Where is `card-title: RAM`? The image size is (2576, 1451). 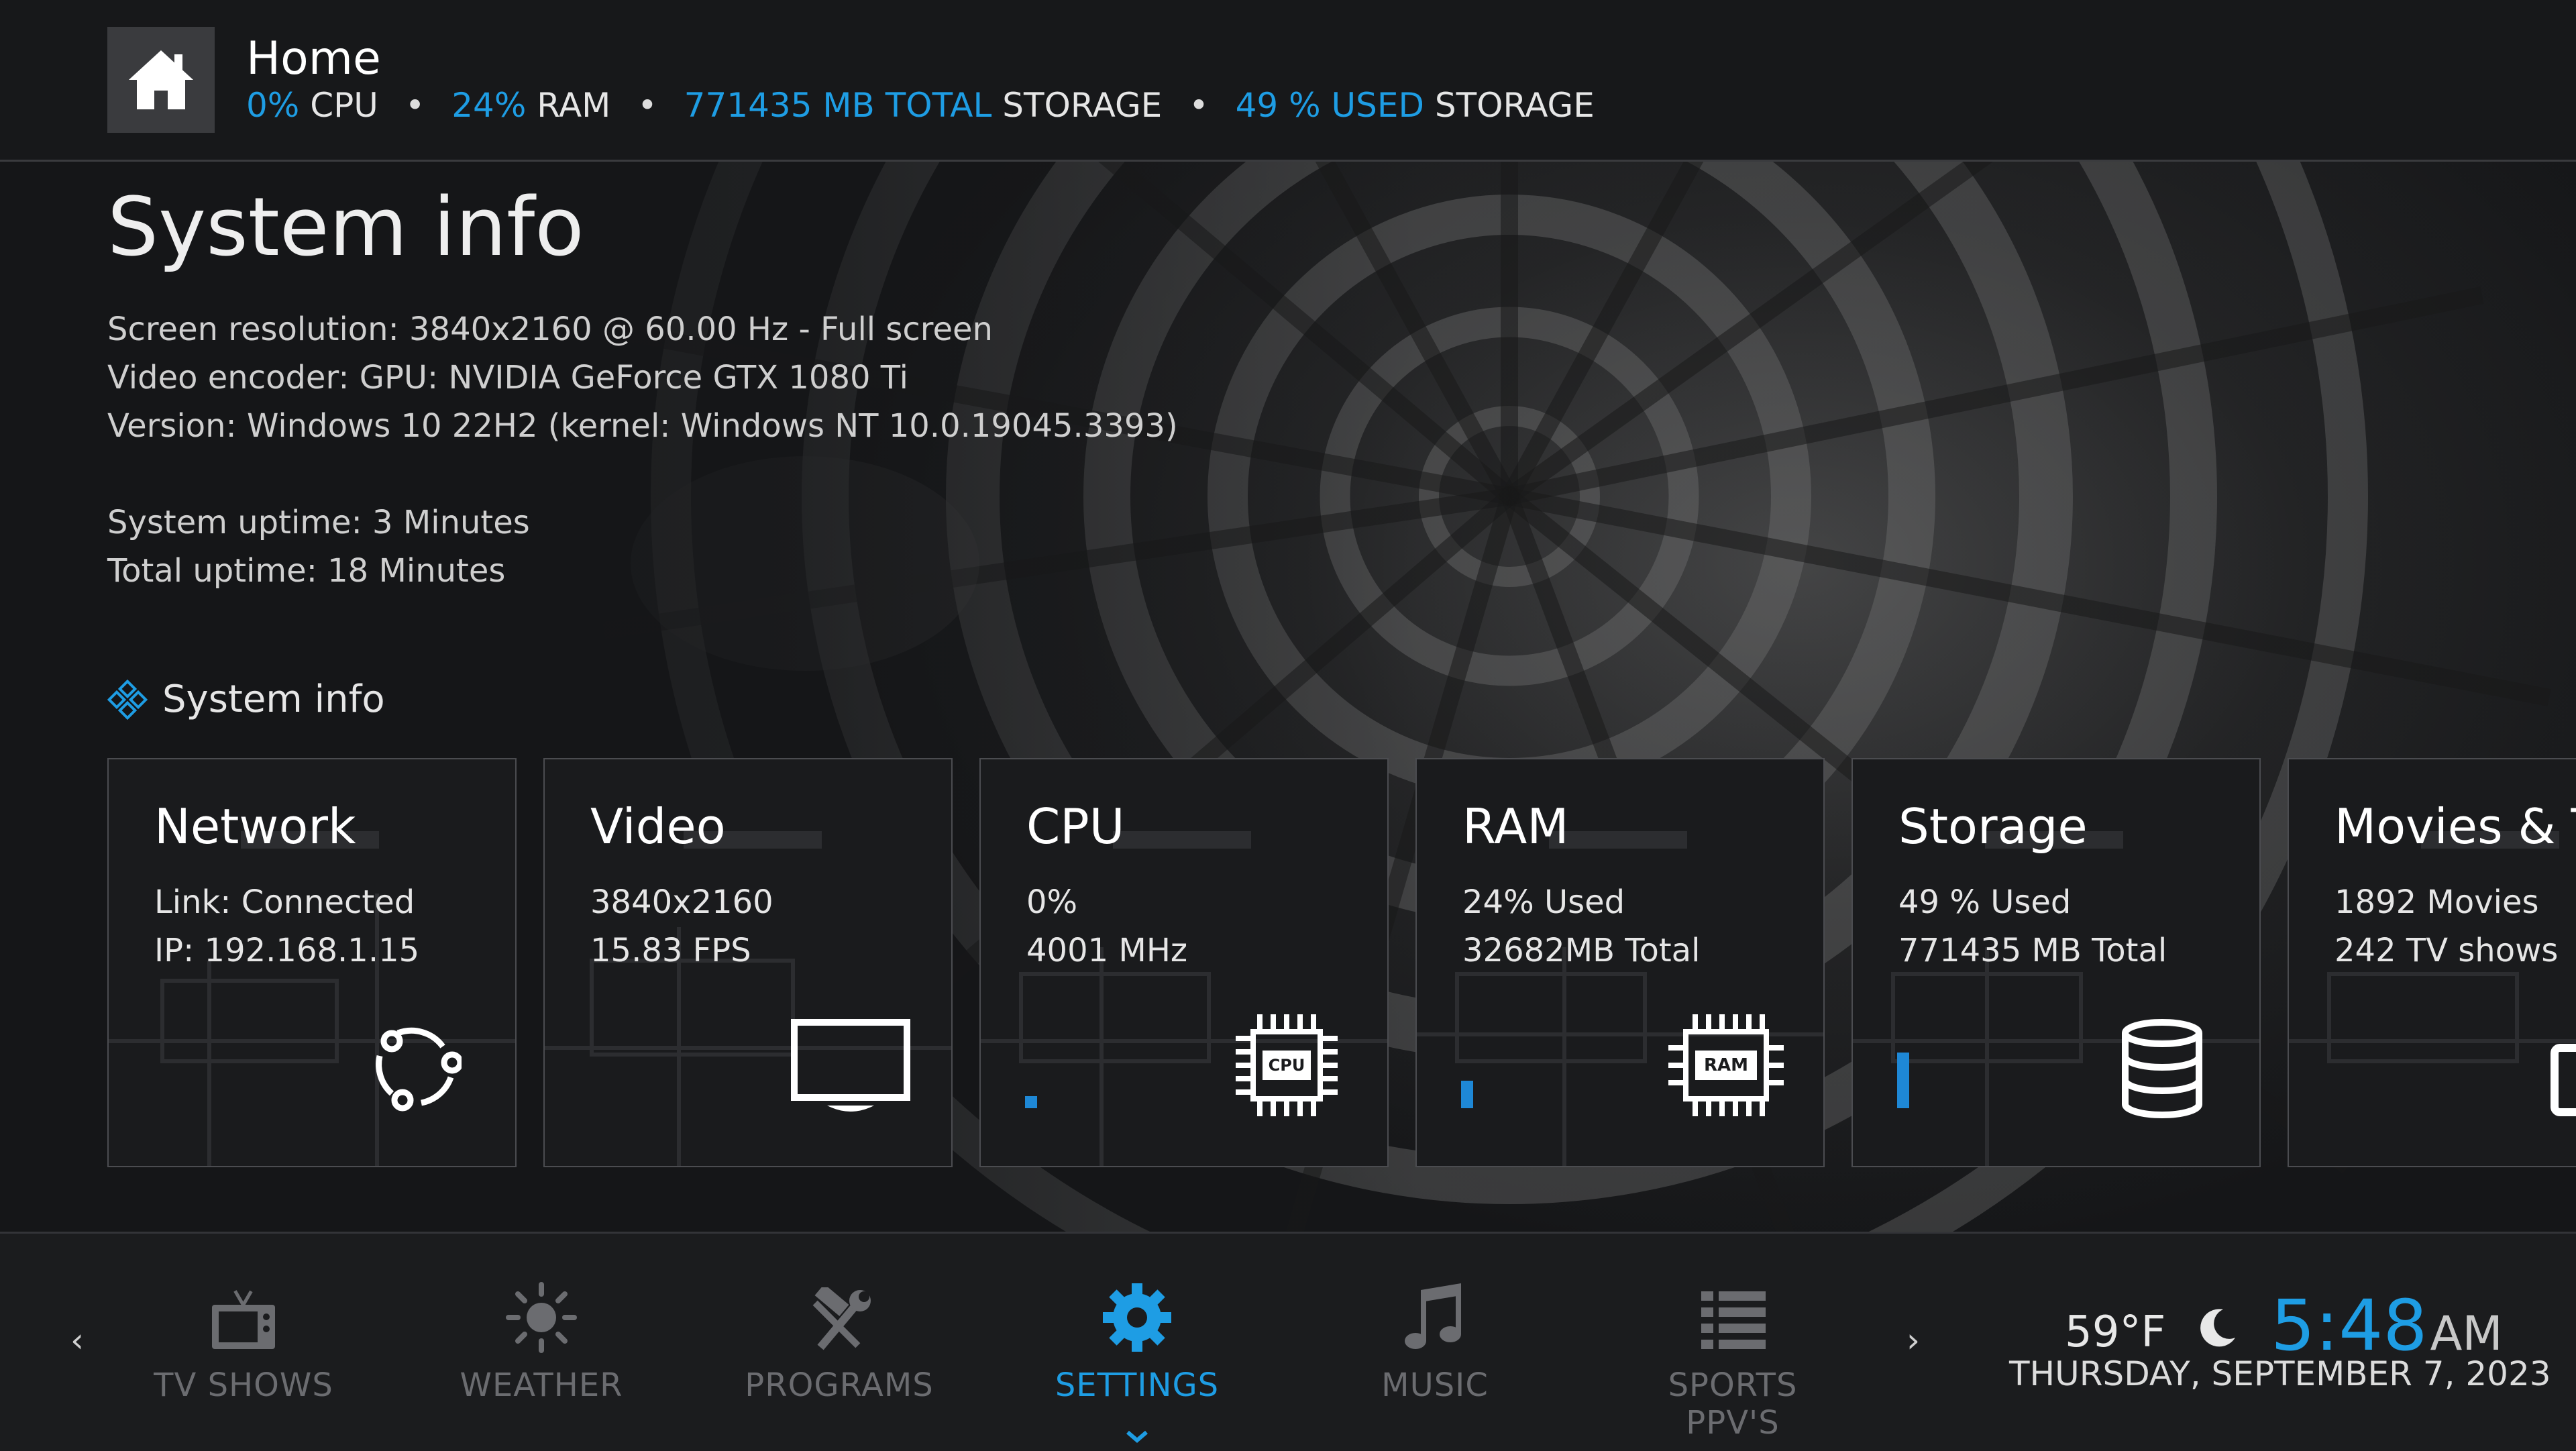
card-title: RAM is located at coordinates (1515, 826).